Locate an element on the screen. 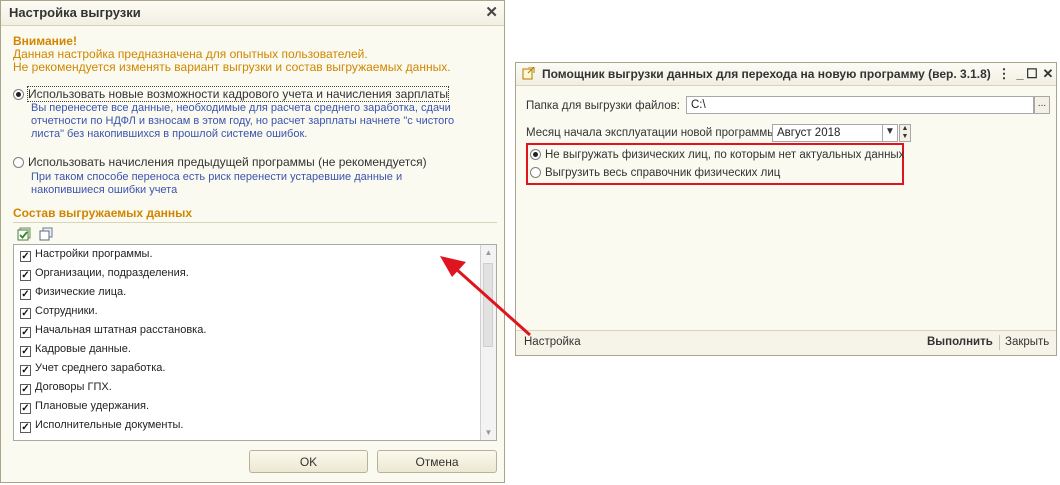 Image resolution: width=1060 pixels, height=485 pixels. folder-label: Папка для выгрузки файлов: is located at coordinates (603, 106).